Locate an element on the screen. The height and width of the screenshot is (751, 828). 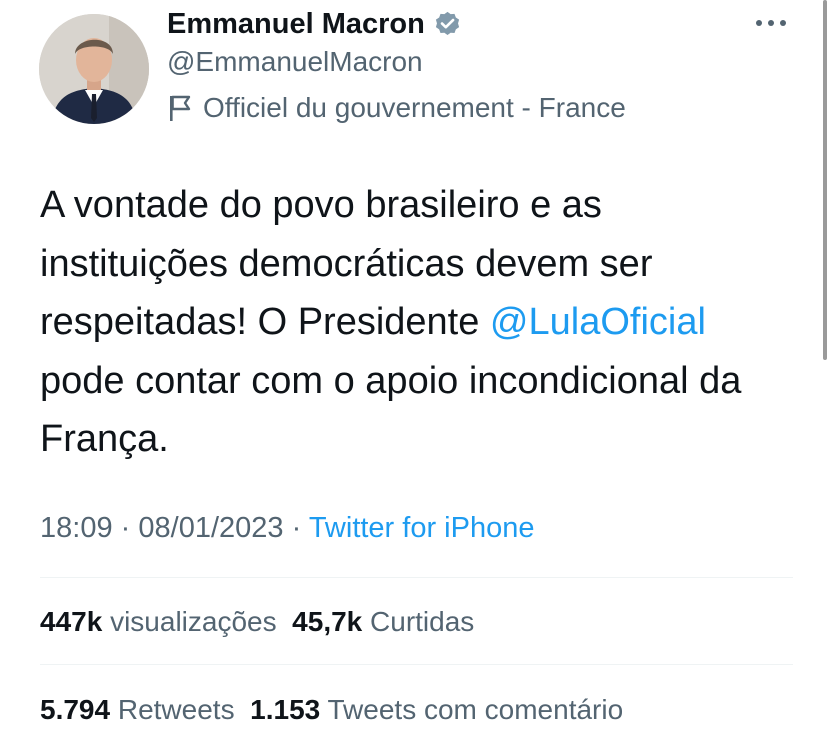
mention-link: @LulaOficial is located at coordinates (598, 322).